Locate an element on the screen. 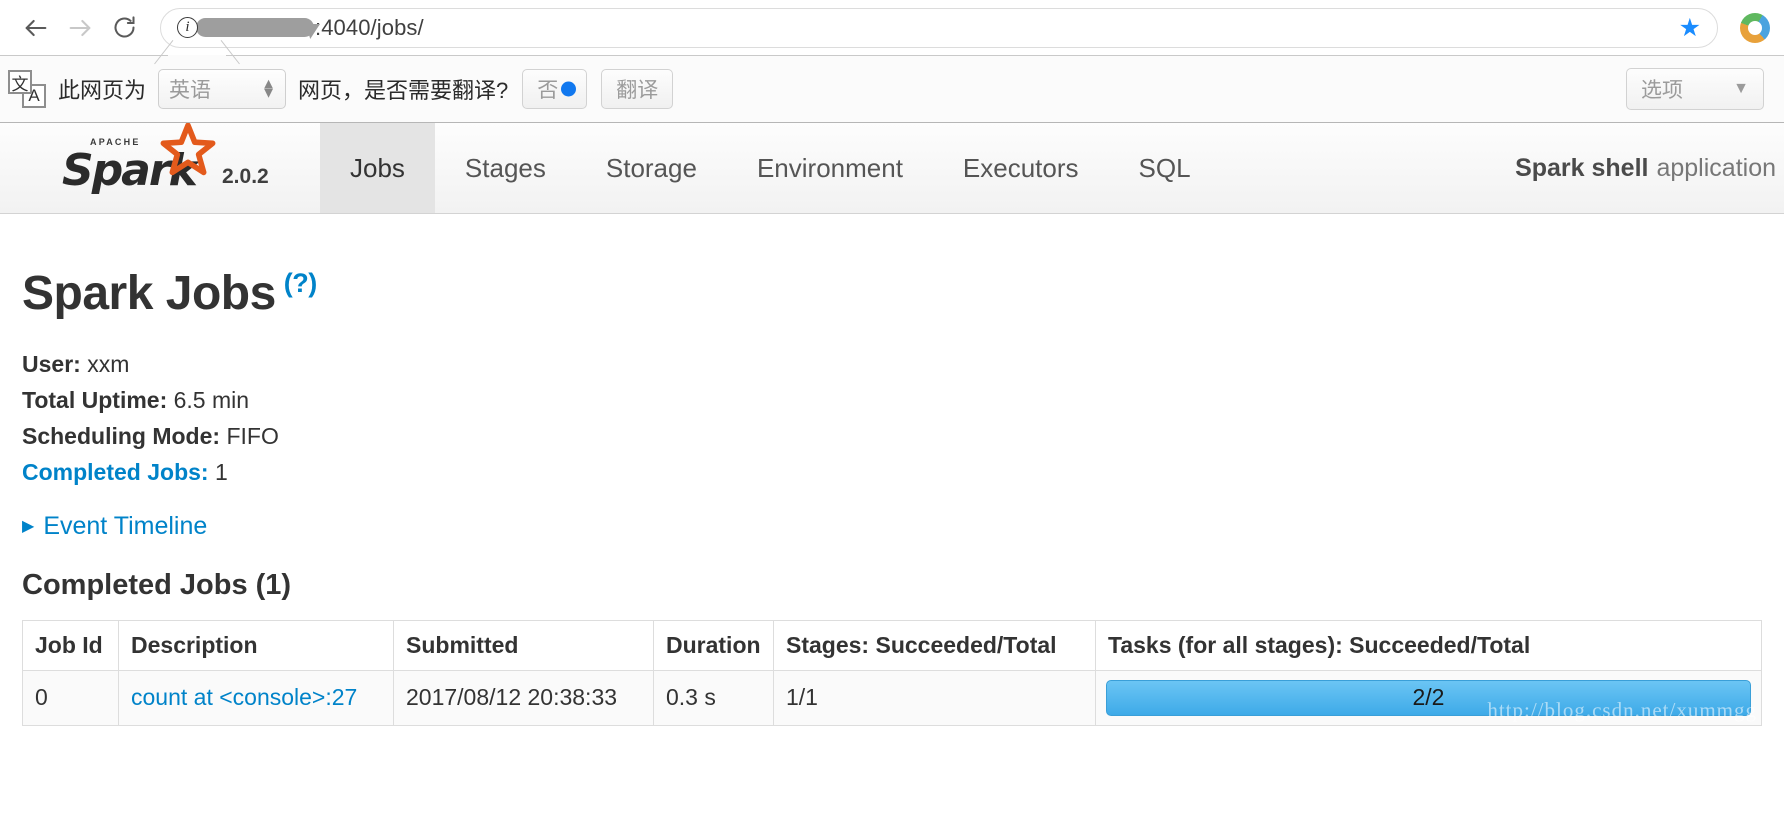 Image resolution: width=1784 pixels, height=818 pixels. chevron-down-icon: ▼ is located at coordinates (1741, 88).